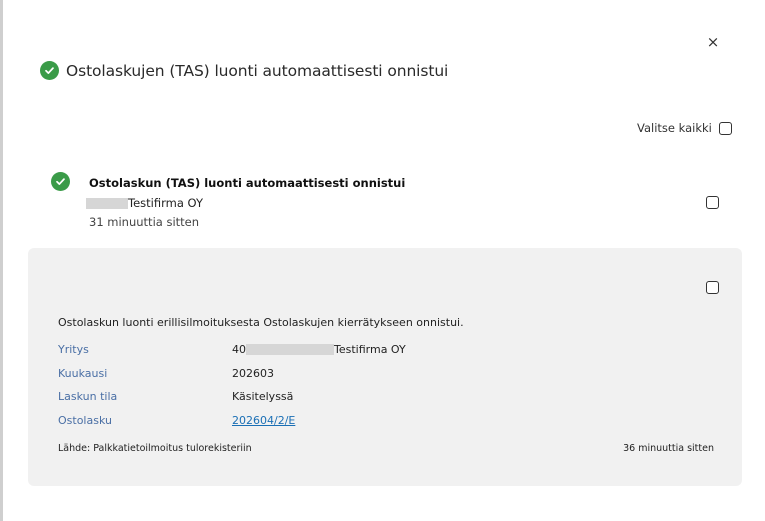  Describe the element at coordinates (725, 128) in the screenshot. I see `select-all-checkbox` at that location.